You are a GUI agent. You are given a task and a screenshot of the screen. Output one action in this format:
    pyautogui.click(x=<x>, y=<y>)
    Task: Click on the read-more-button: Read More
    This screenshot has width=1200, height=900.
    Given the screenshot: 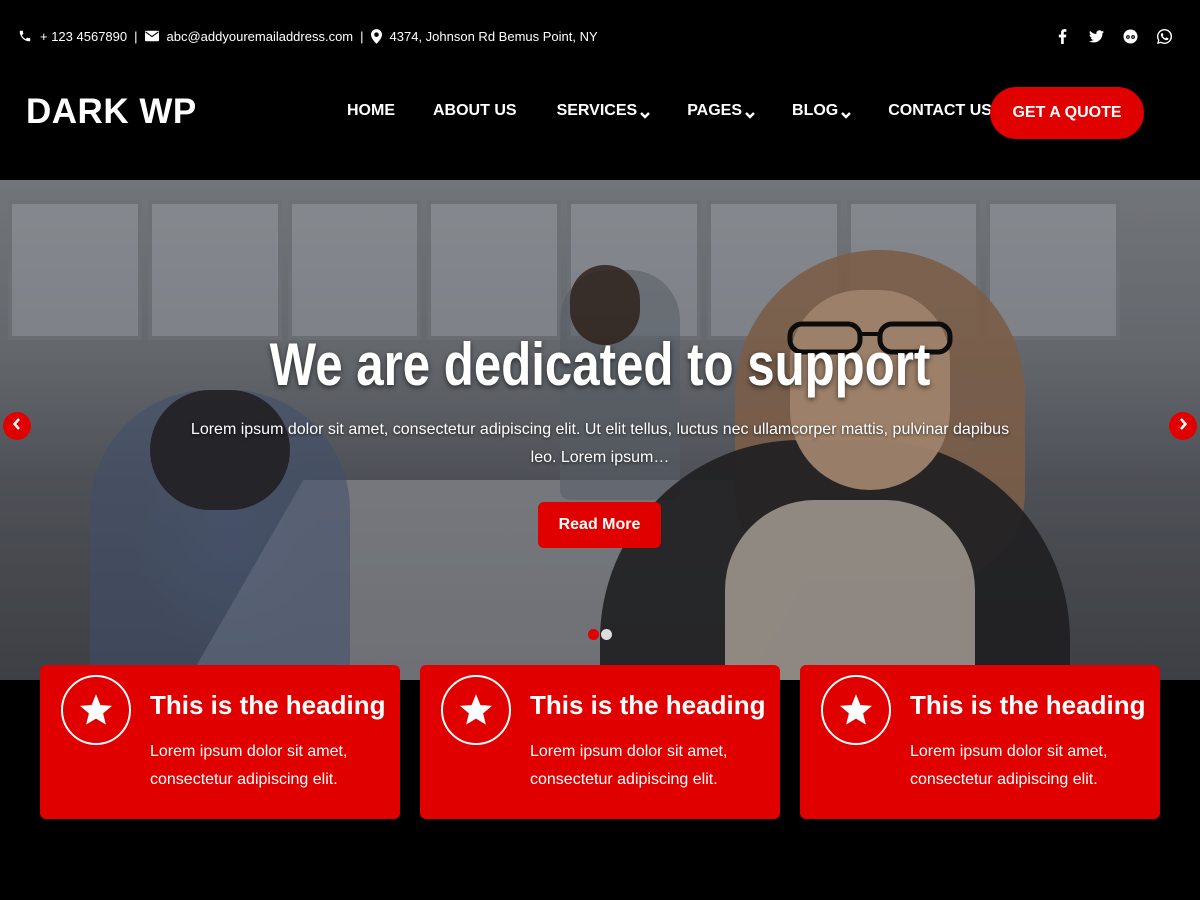 What is the action you would take?
    pyautogui.click(x=599, y=525)
    